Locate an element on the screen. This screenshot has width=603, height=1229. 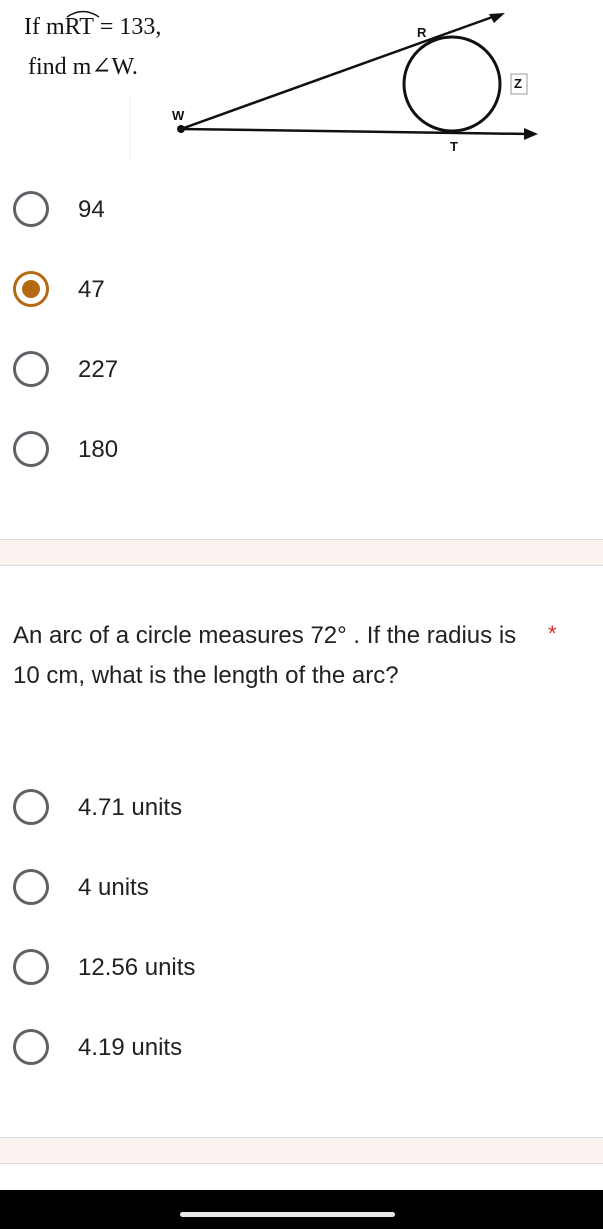
q2-option-2: 4 units is located at coordinates (301, 889).